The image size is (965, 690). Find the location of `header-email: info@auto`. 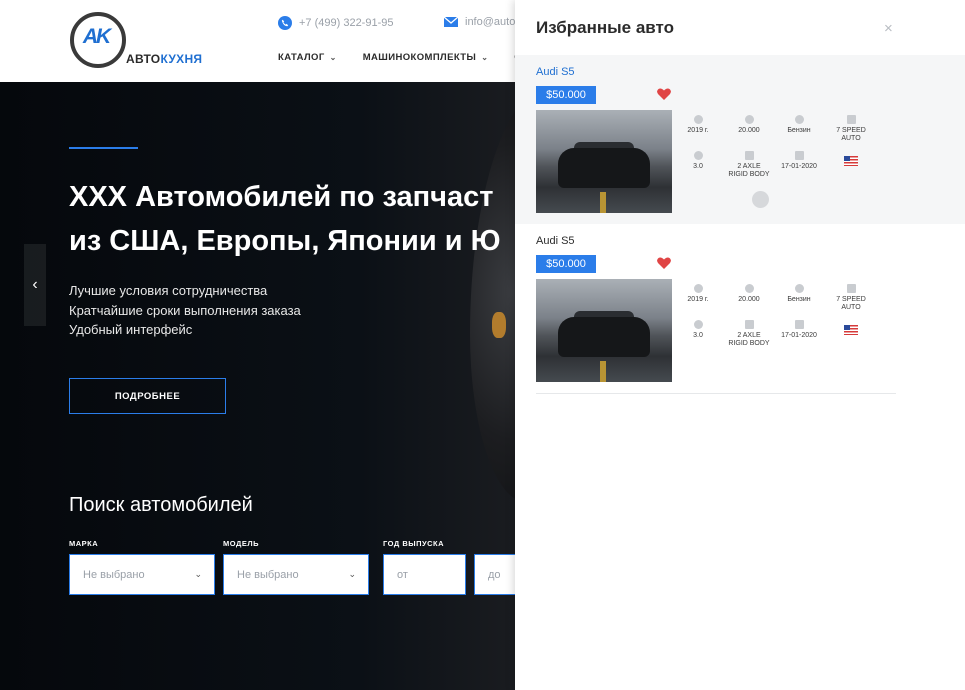

header-email: info@auto is located at coordinates (479, 22).